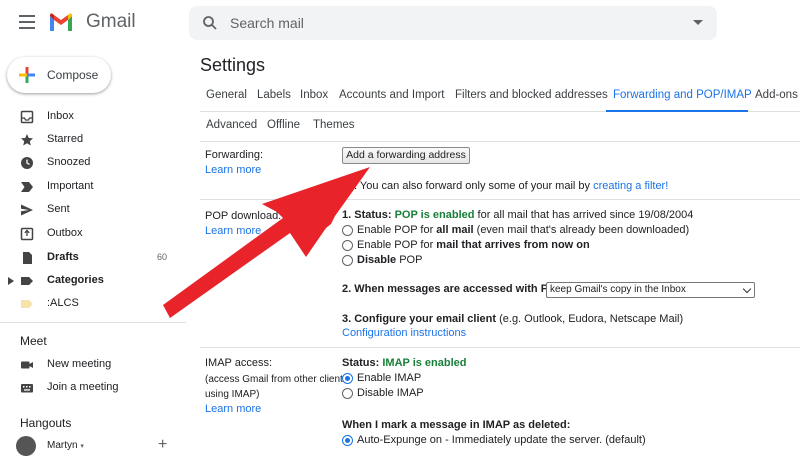 The image size is (800, 456). I want to click on configure-client-examples: (e.g. Outlook, Eudora, Netscape Mail), so click(590, 319).